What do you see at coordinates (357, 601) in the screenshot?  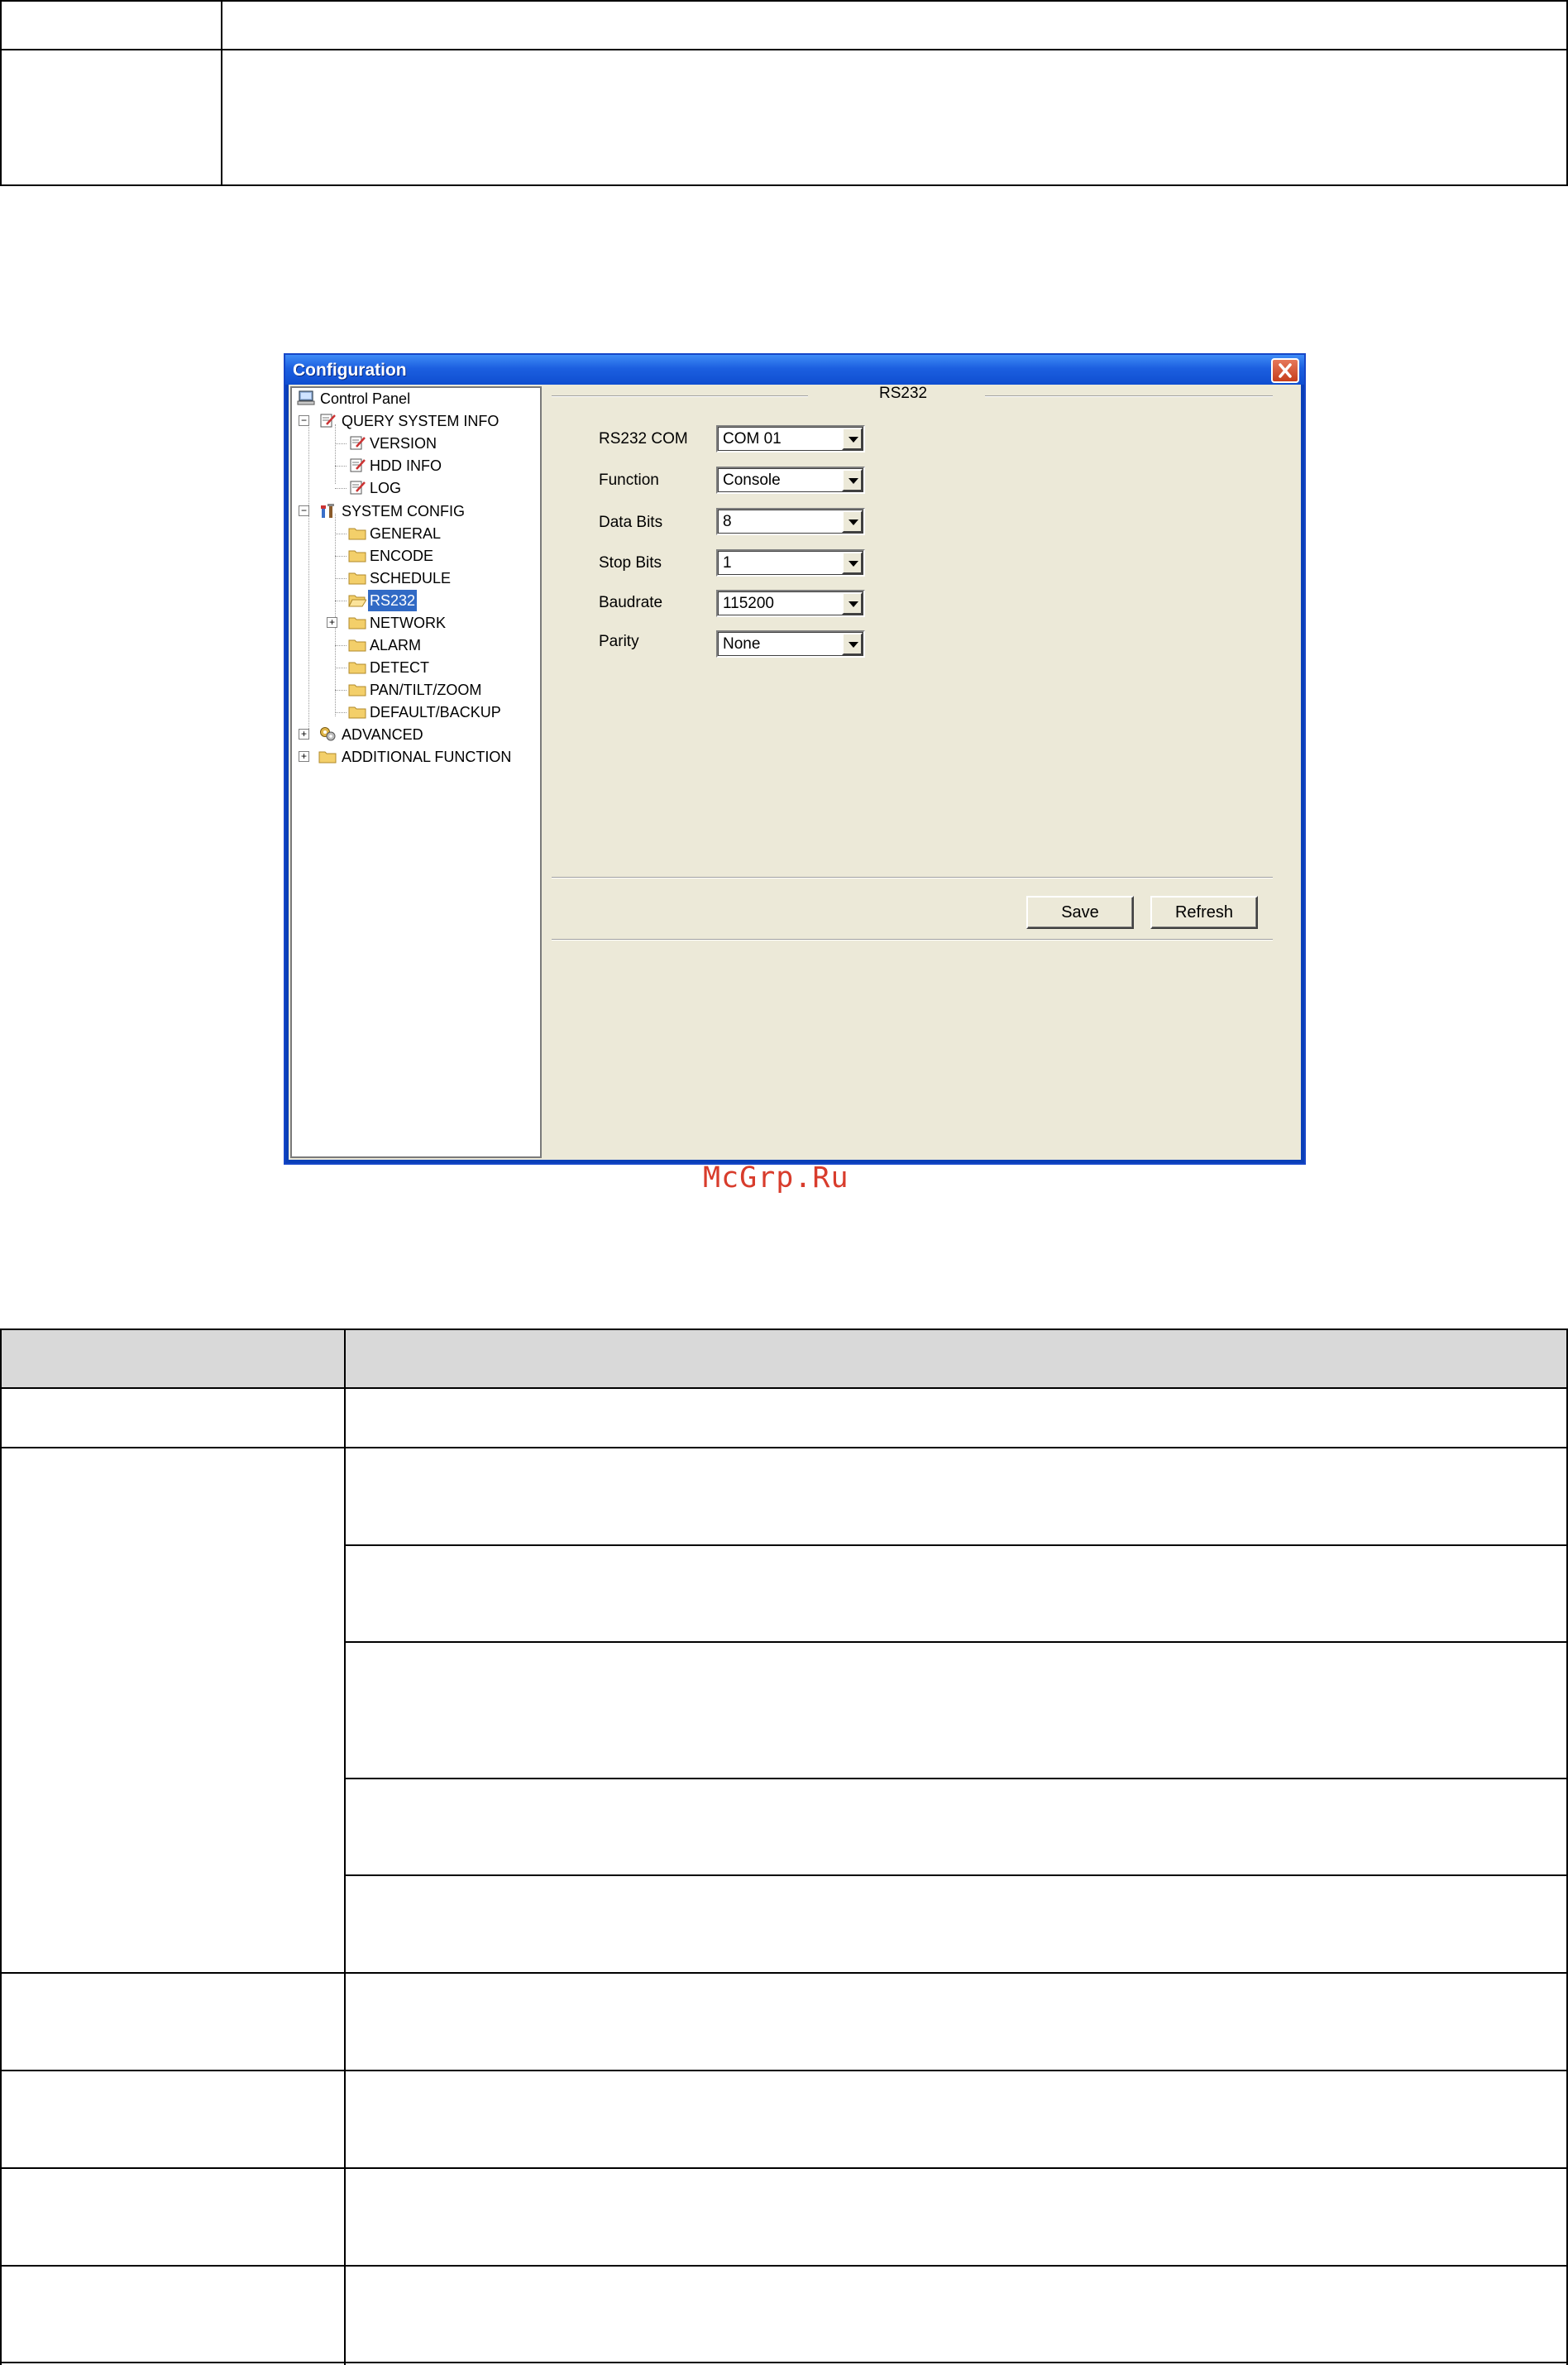 I see `folder-open-icon` at bounding box center [357, 601].